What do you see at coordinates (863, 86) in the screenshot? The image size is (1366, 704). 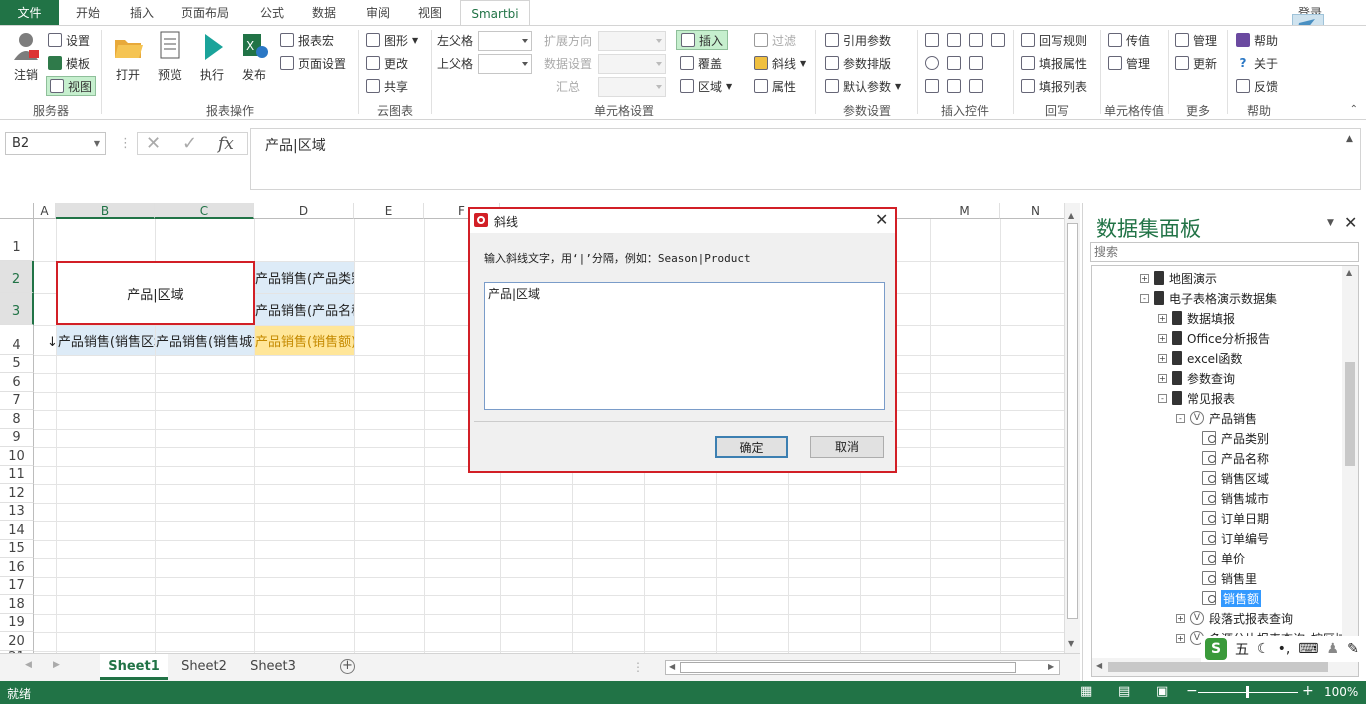 I see `default-param-button: 默认参数 ▼` at bounding box center [863, 86].